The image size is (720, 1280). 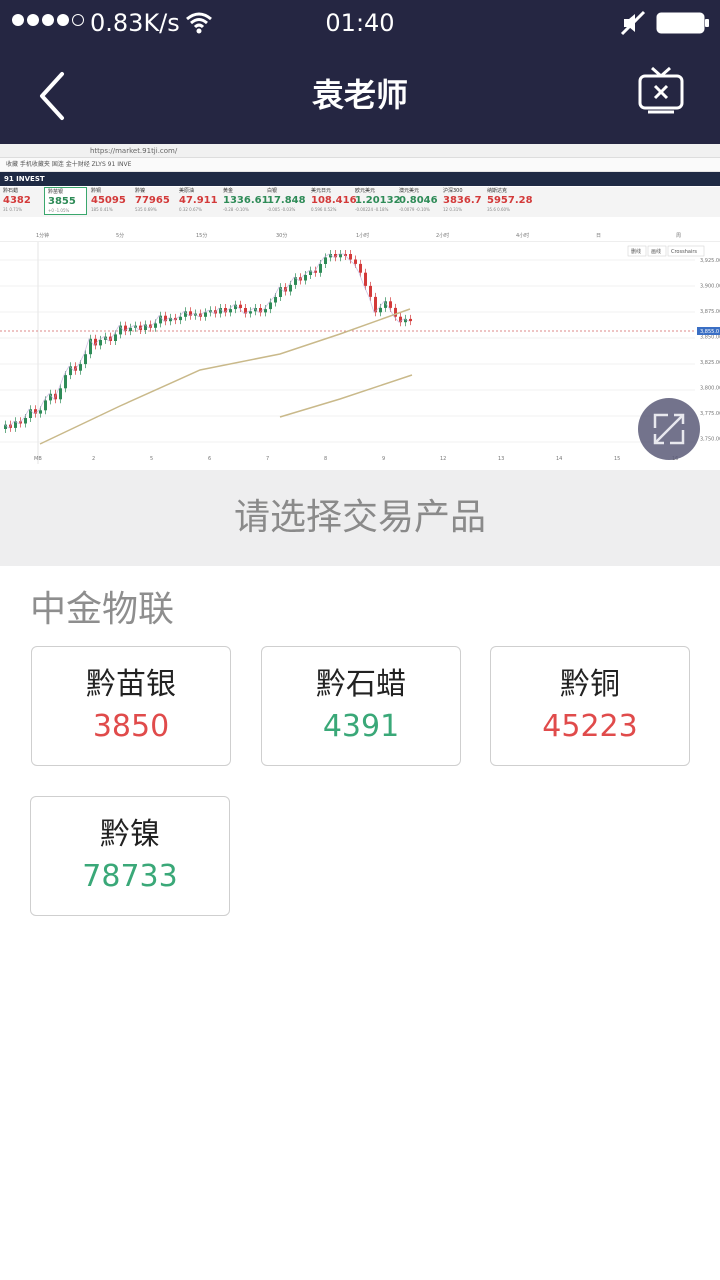 What do you see at coordinates (710, 414) in the screenshot?
I see `price-axis-tick: 3,775.00` at bounding box center [710, 414].